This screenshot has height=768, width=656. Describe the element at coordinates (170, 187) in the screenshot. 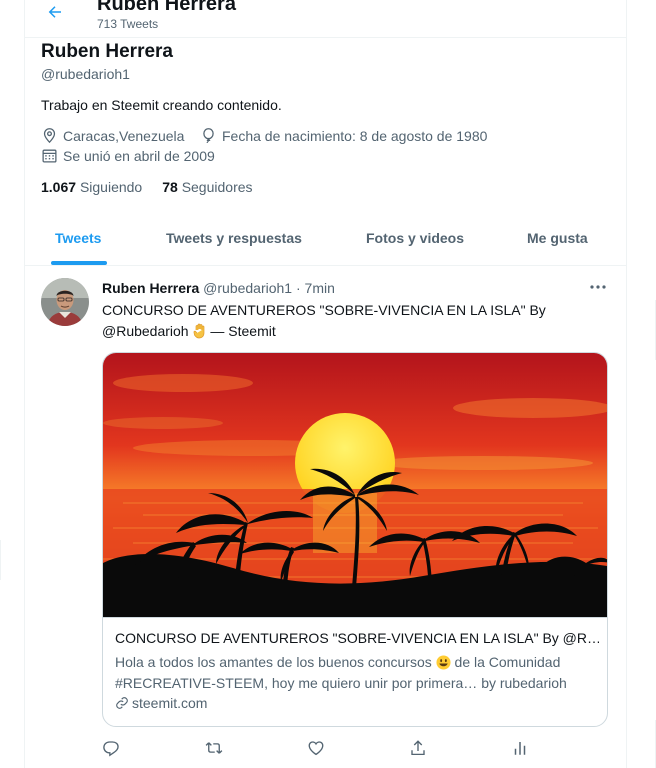

I see `followers-count: 78` at that location.